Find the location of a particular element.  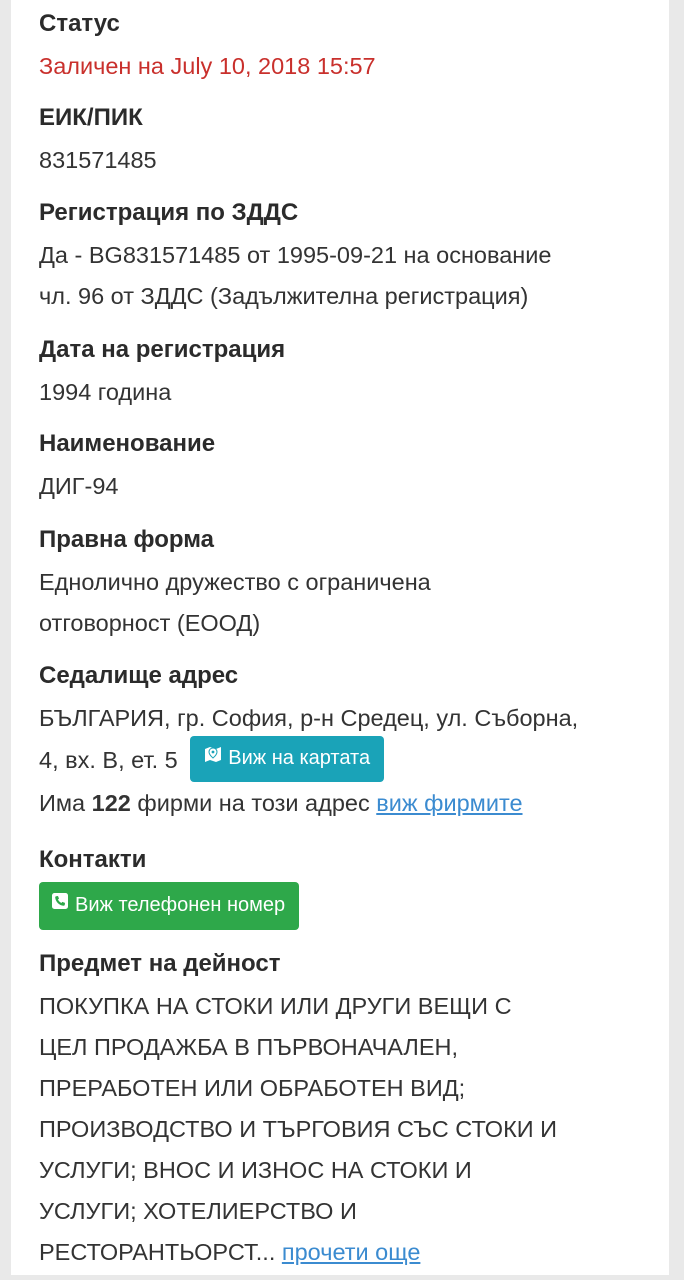

contacts-label: Контакти is located at coordinates (93, 859).